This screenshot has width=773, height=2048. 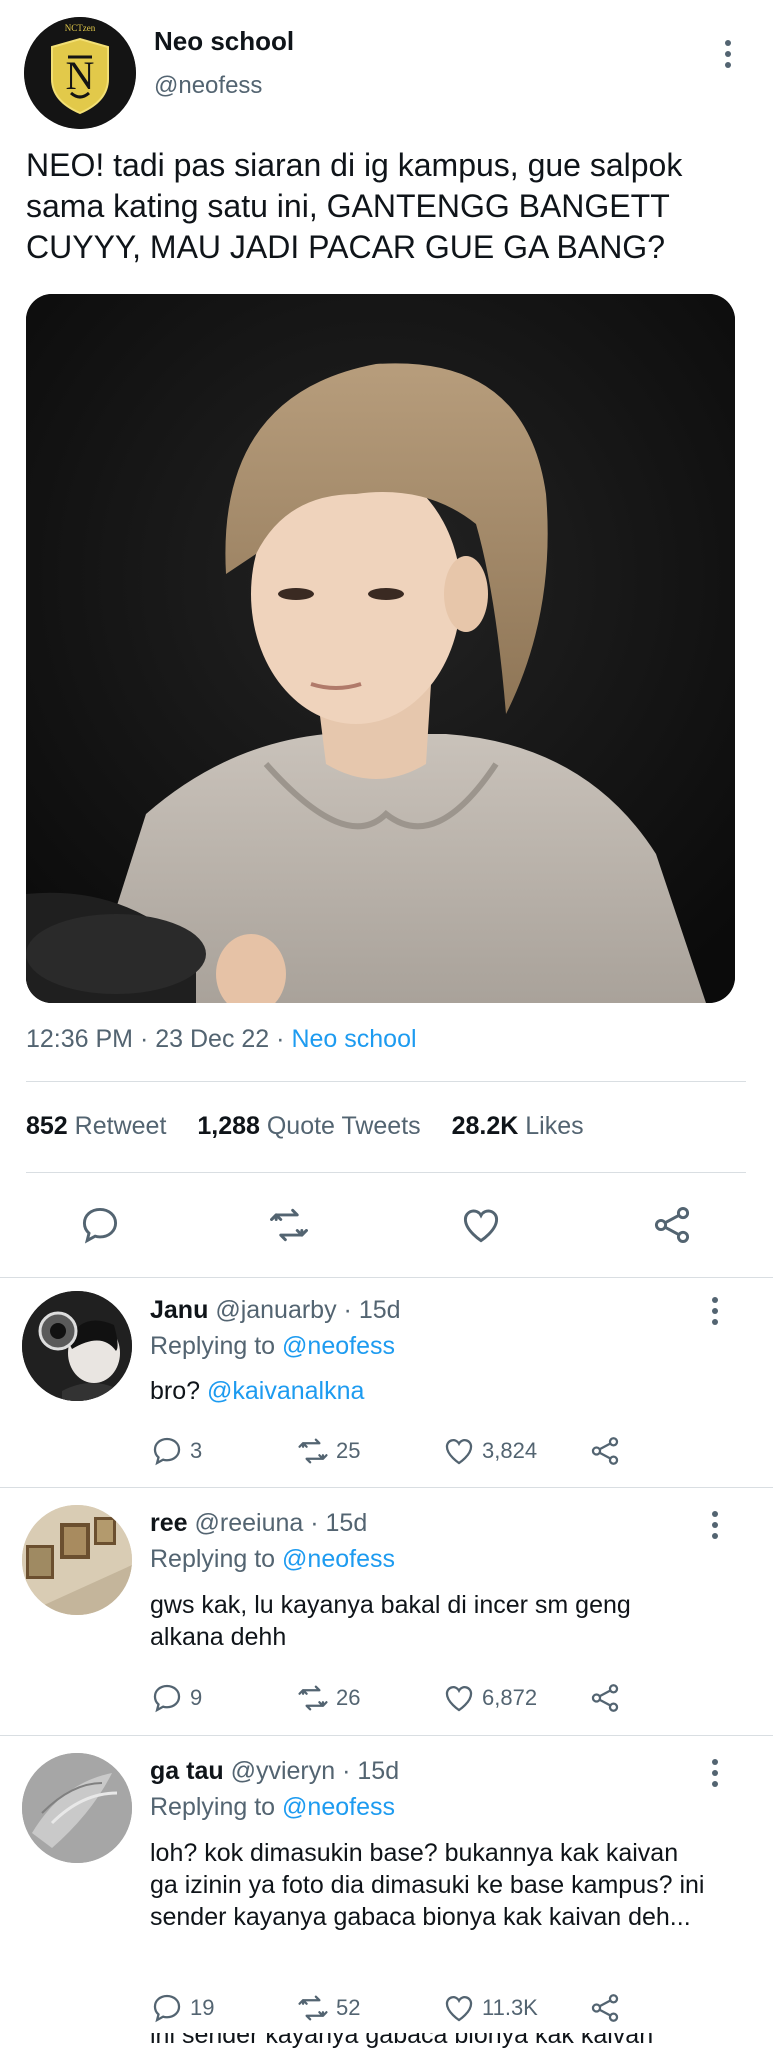 I want to click on likes-stat: 28.2K Likes, so click(x=518, y=1126).